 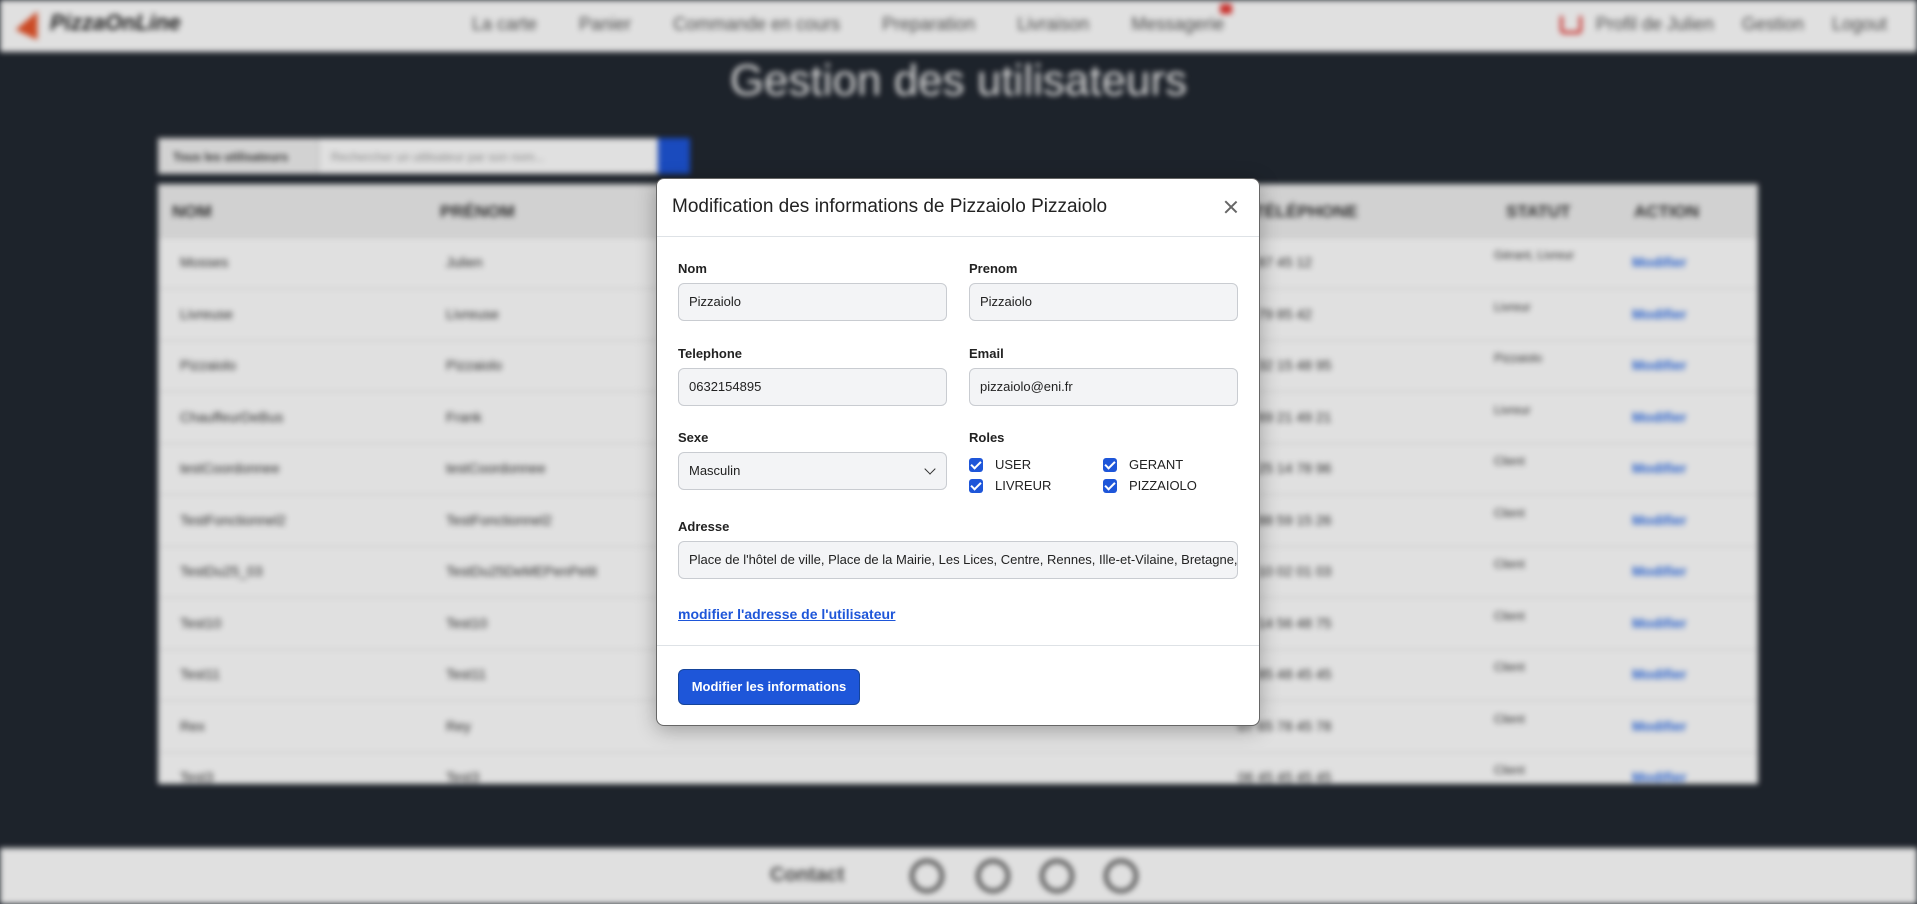 I want to click on sexe-select-value: Masculin, so click(x=715, y=470).